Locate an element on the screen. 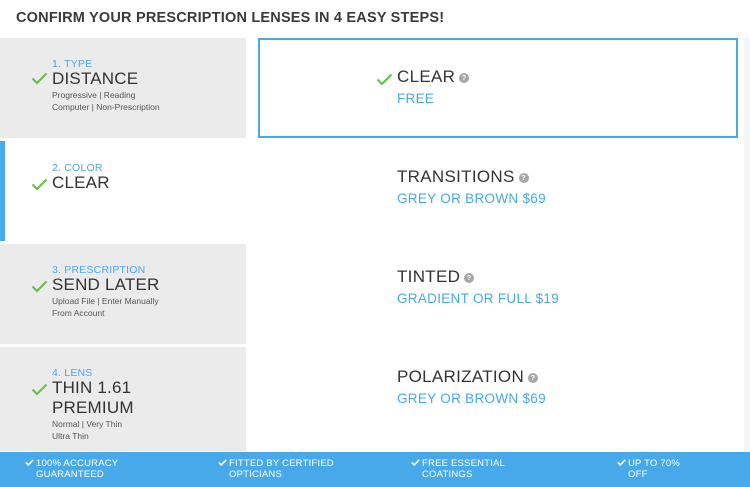 The image size is (750, 487). option-name: CLEAR? is located at coordinates (433, 77).